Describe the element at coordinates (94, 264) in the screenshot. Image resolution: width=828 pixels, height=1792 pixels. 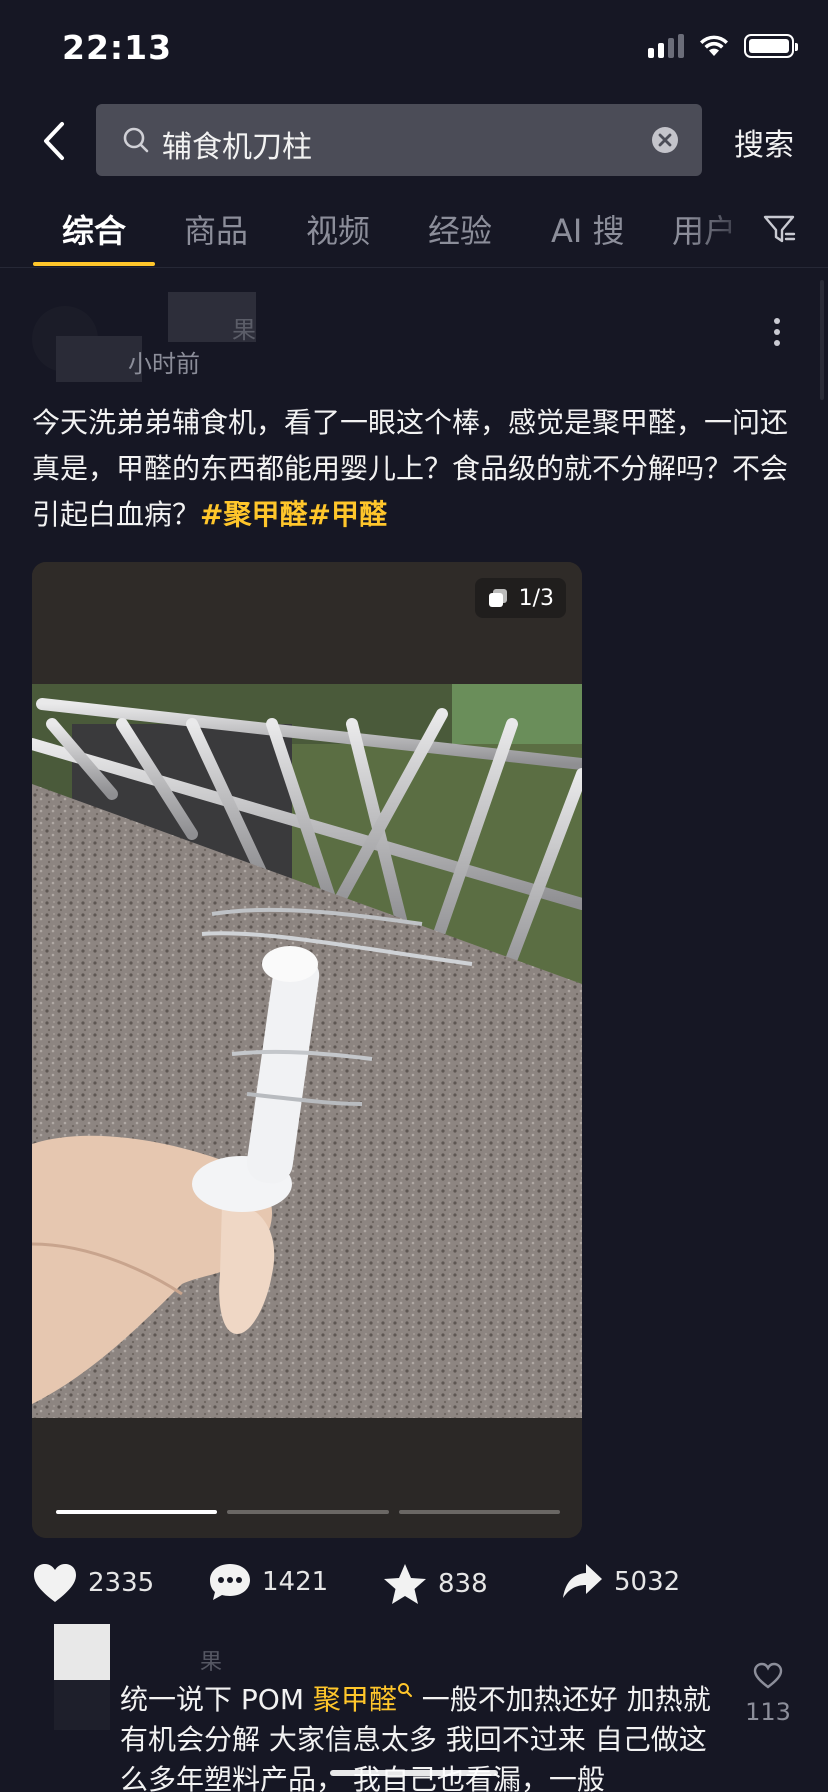
I see `active-tab-indicator` at that location.